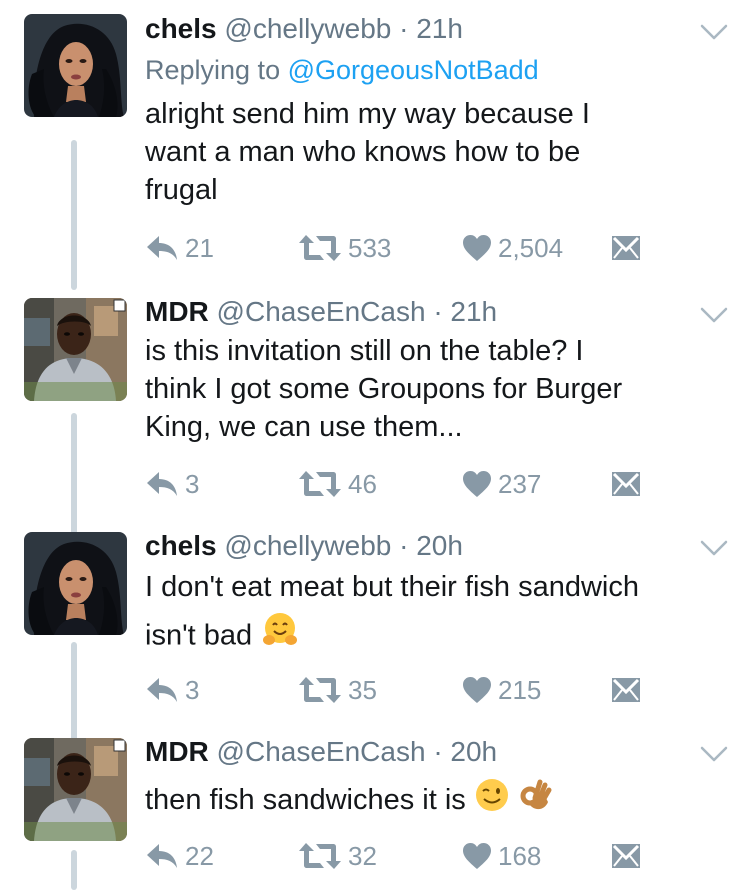 The height and width of the screenshot is (890, 750). What do you see at coordinates (536, 801) in the screenshot?
I see `ok-hand-emoji` at bounding box center [536, 801].